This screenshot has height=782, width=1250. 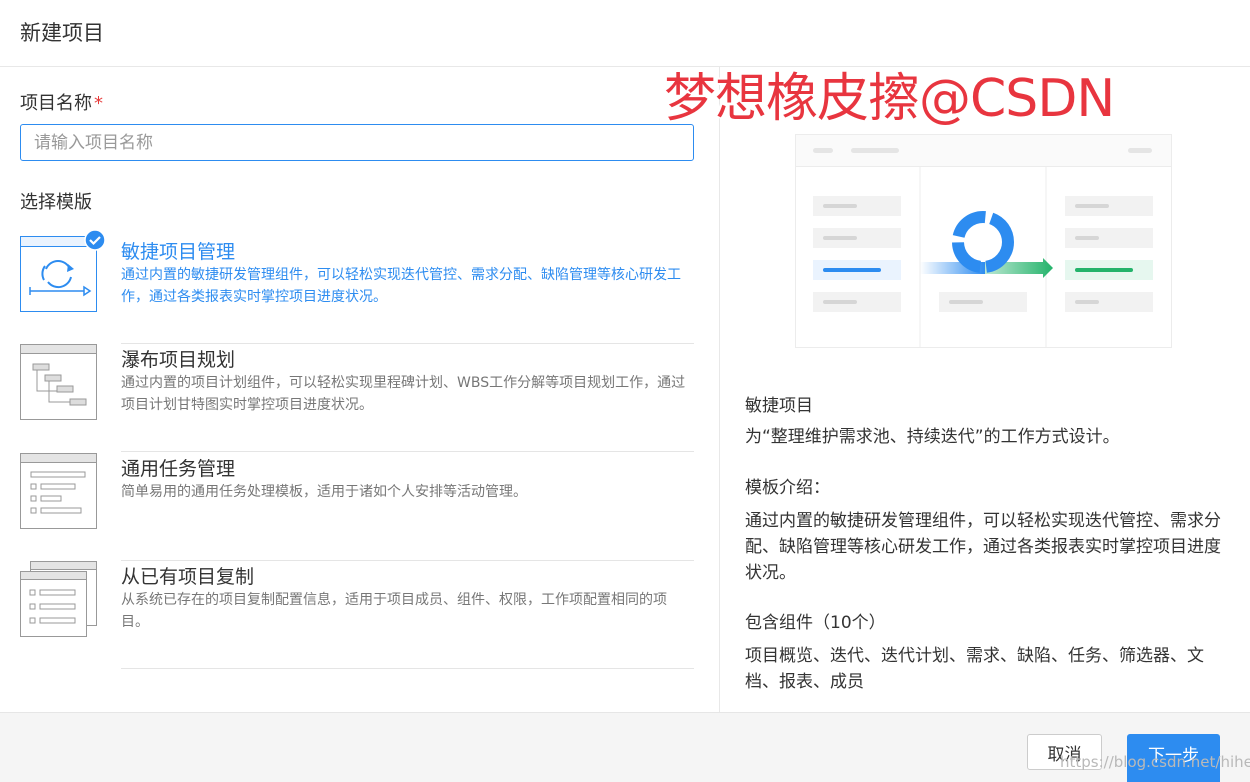 I want to click on watermark-text: 梦想橡皮擦@CSDN, so click(x=889, y=99).